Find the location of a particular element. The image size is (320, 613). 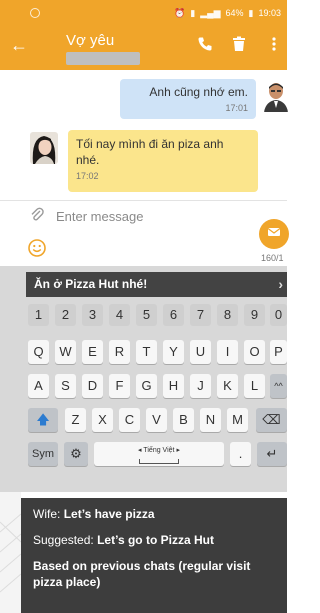

key-m: M is located at coordinates (237, 420).